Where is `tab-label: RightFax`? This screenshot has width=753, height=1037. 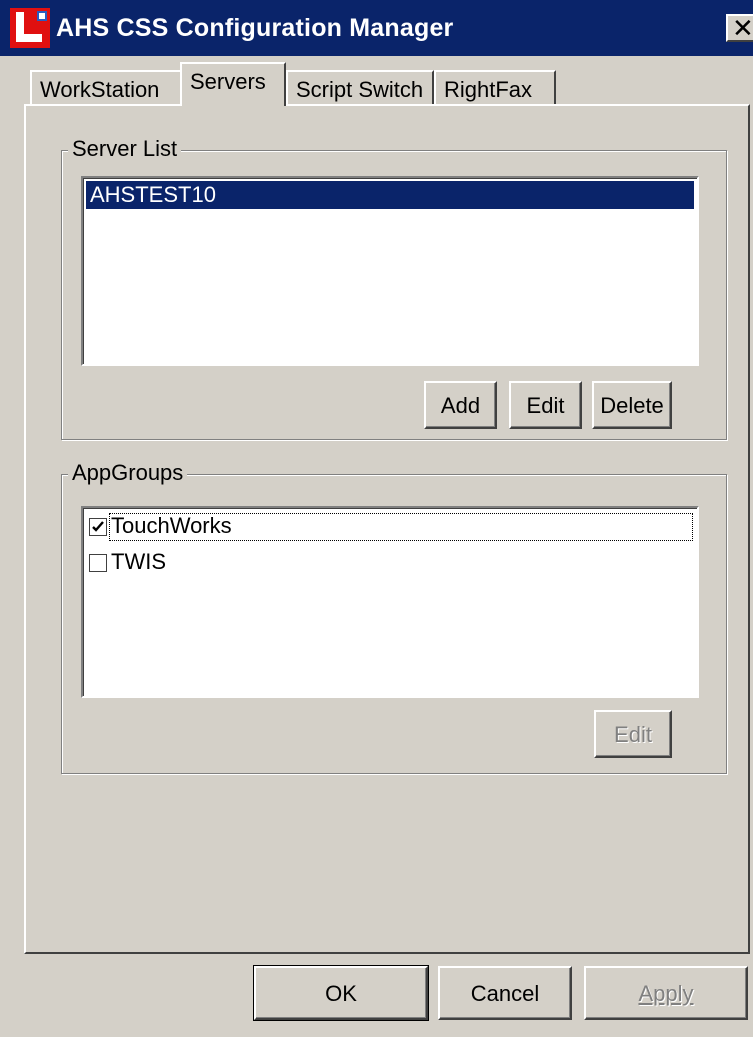
tab-label: RightFax is located at coordinates (488, 89).